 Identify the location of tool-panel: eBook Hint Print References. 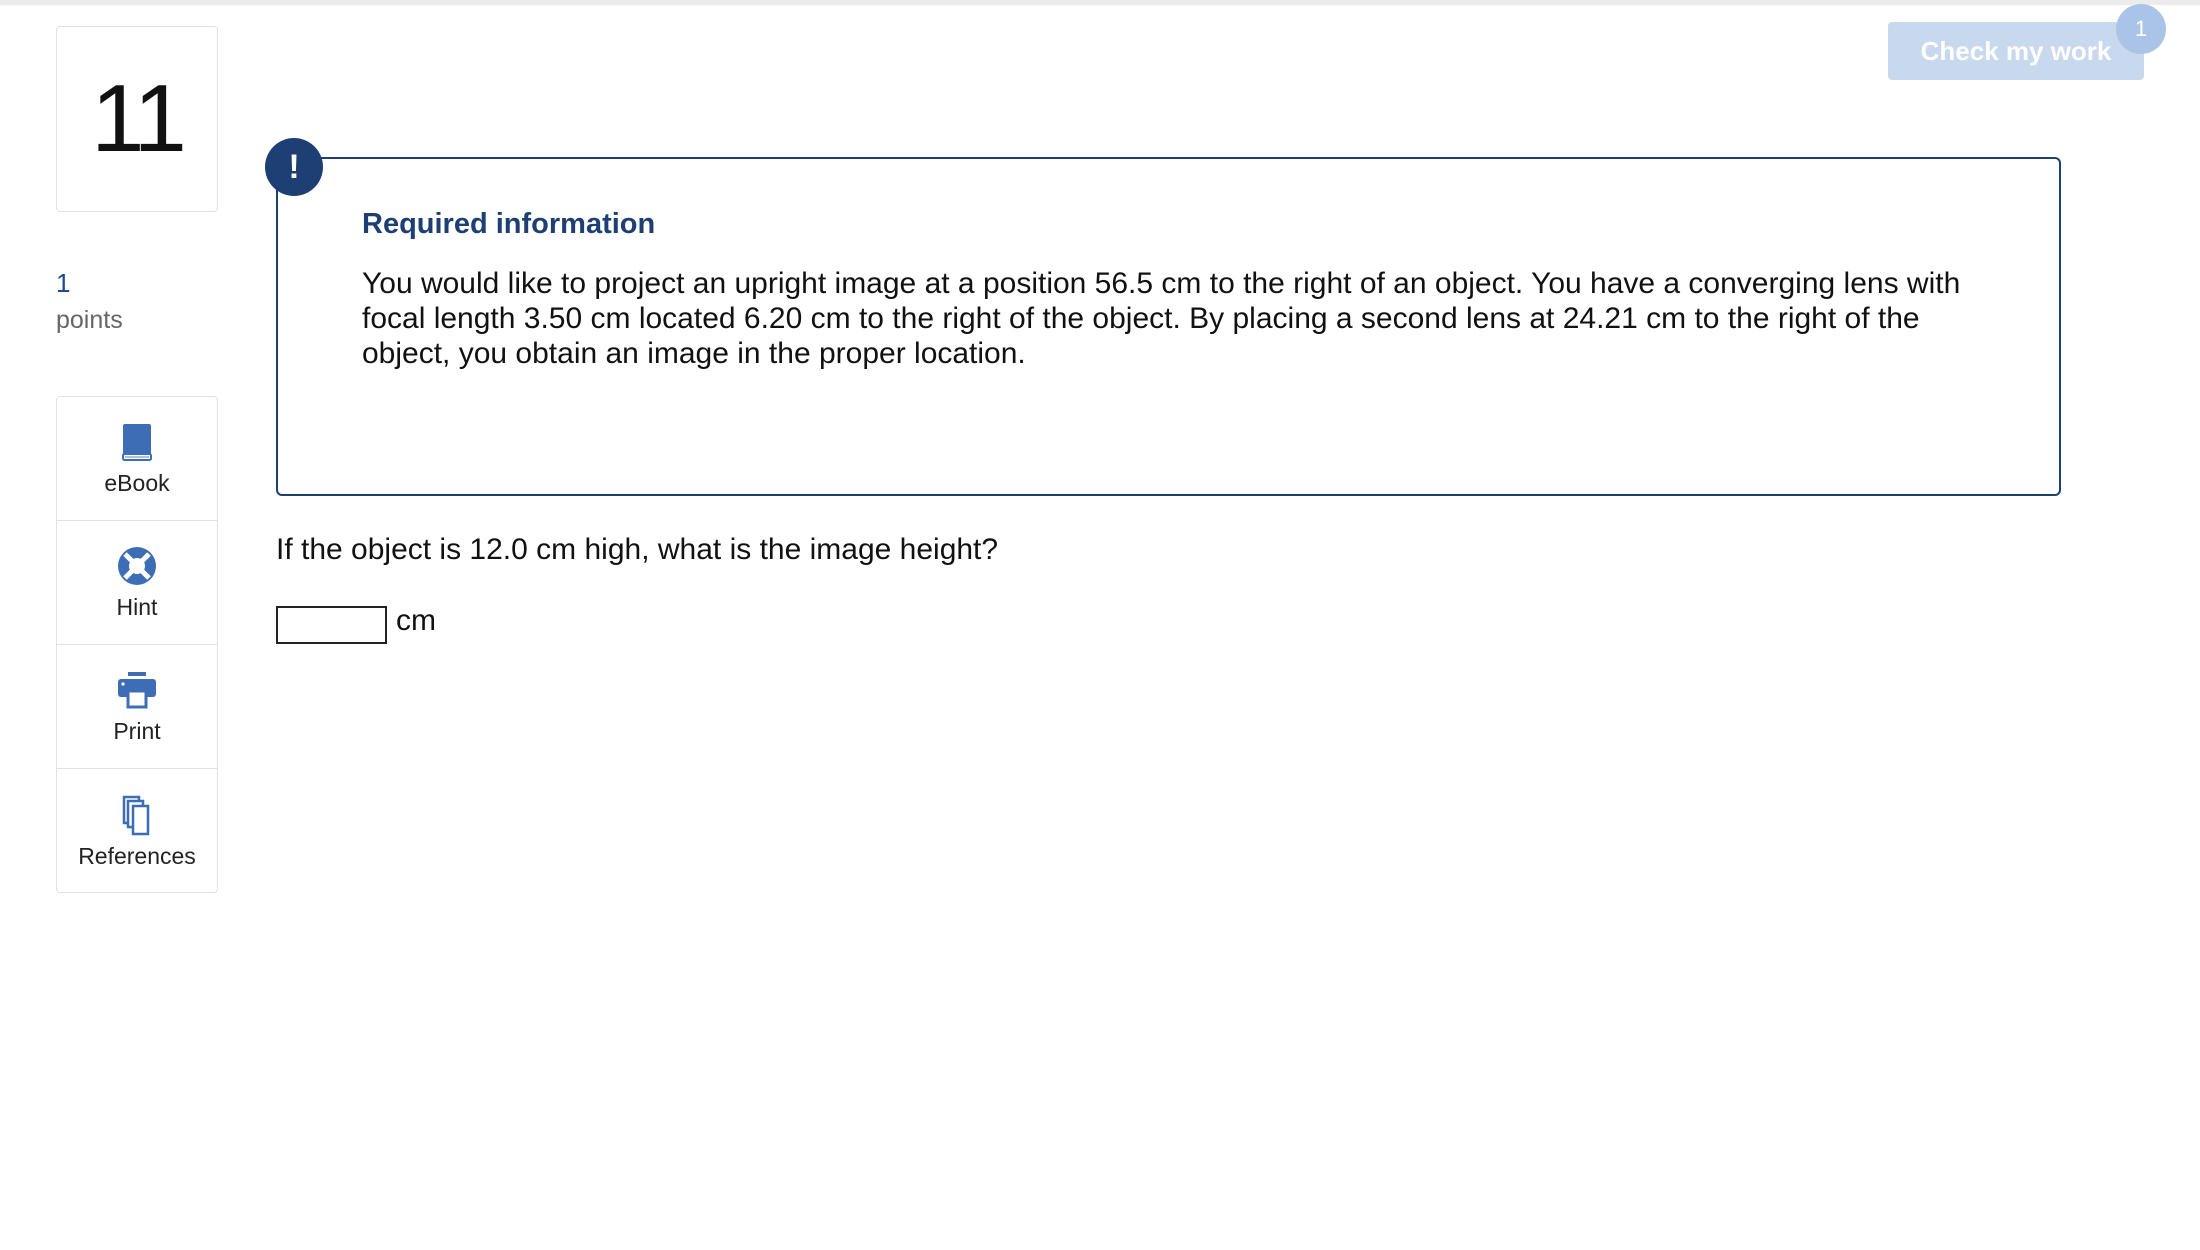
(137, 644).